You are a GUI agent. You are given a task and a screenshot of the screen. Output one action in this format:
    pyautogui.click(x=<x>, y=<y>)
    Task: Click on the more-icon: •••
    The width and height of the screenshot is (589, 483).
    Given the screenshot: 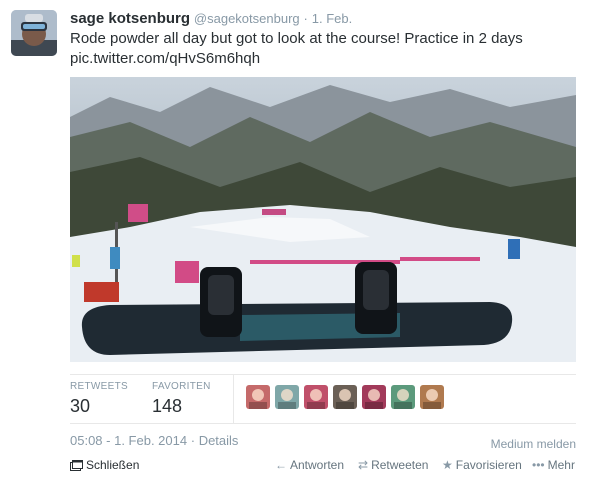 What is the action you would take?
    pyautogui.click(x=538, y=465)
    